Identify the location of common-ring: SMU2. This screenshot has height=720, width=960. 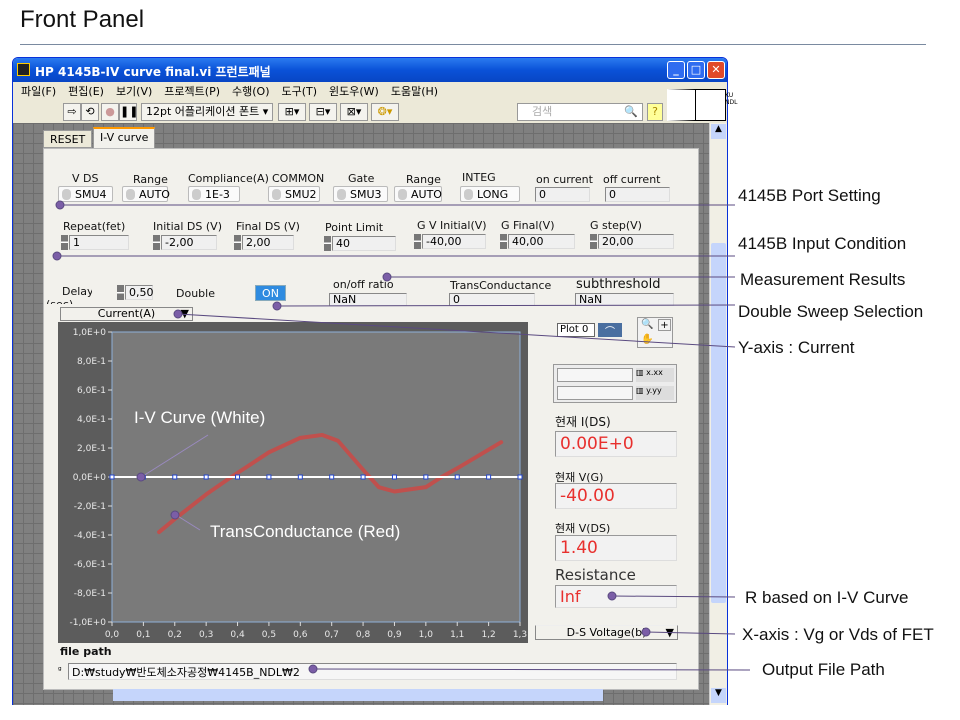
(294, 194).